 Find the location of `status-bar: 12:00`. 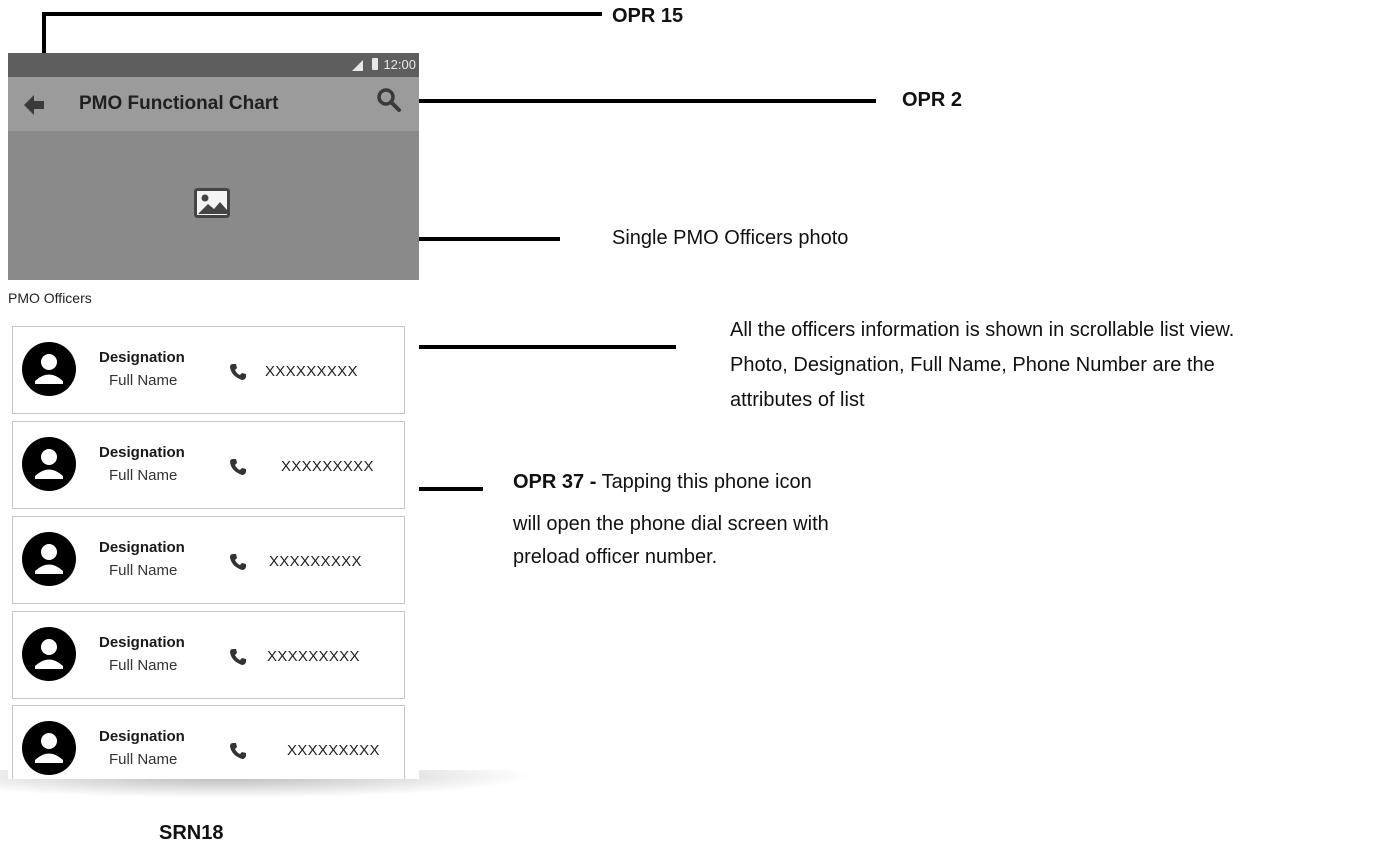

status-bar: 12:00 is located at coordinates (213, 65).